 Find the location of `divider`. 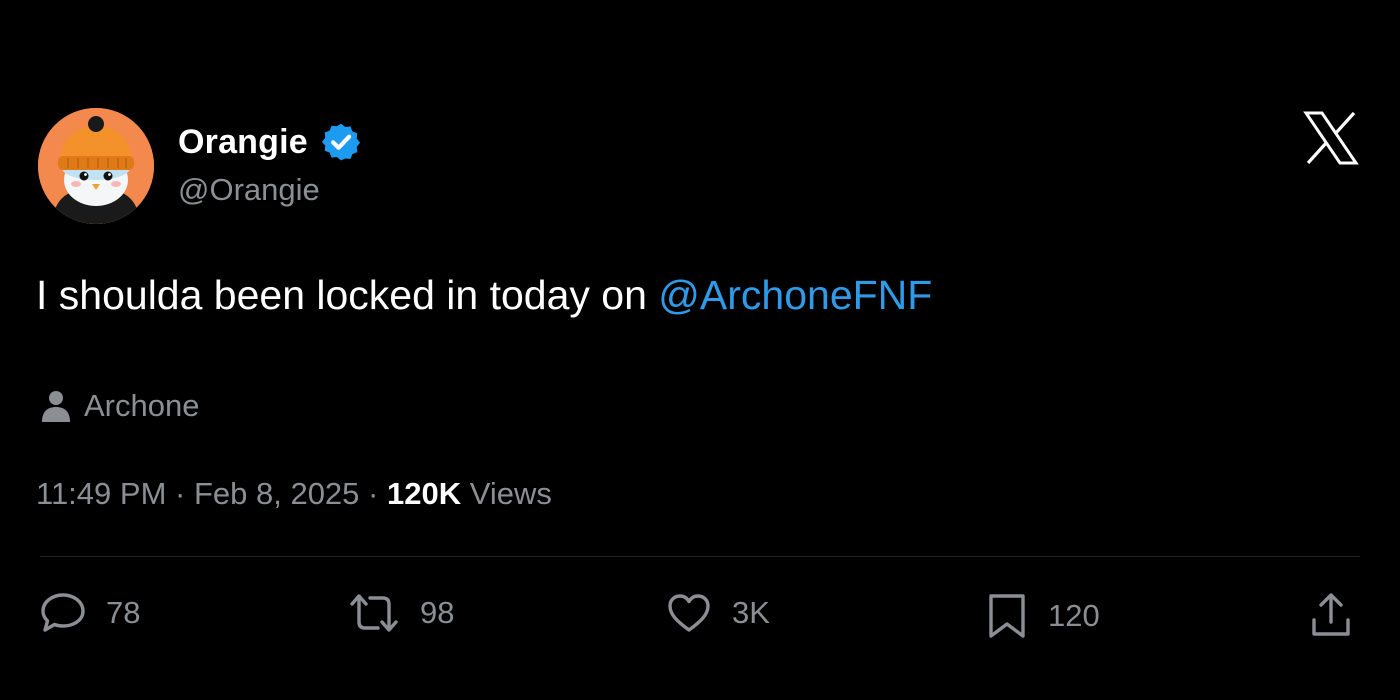

divider is located at coordinates (700, 556).